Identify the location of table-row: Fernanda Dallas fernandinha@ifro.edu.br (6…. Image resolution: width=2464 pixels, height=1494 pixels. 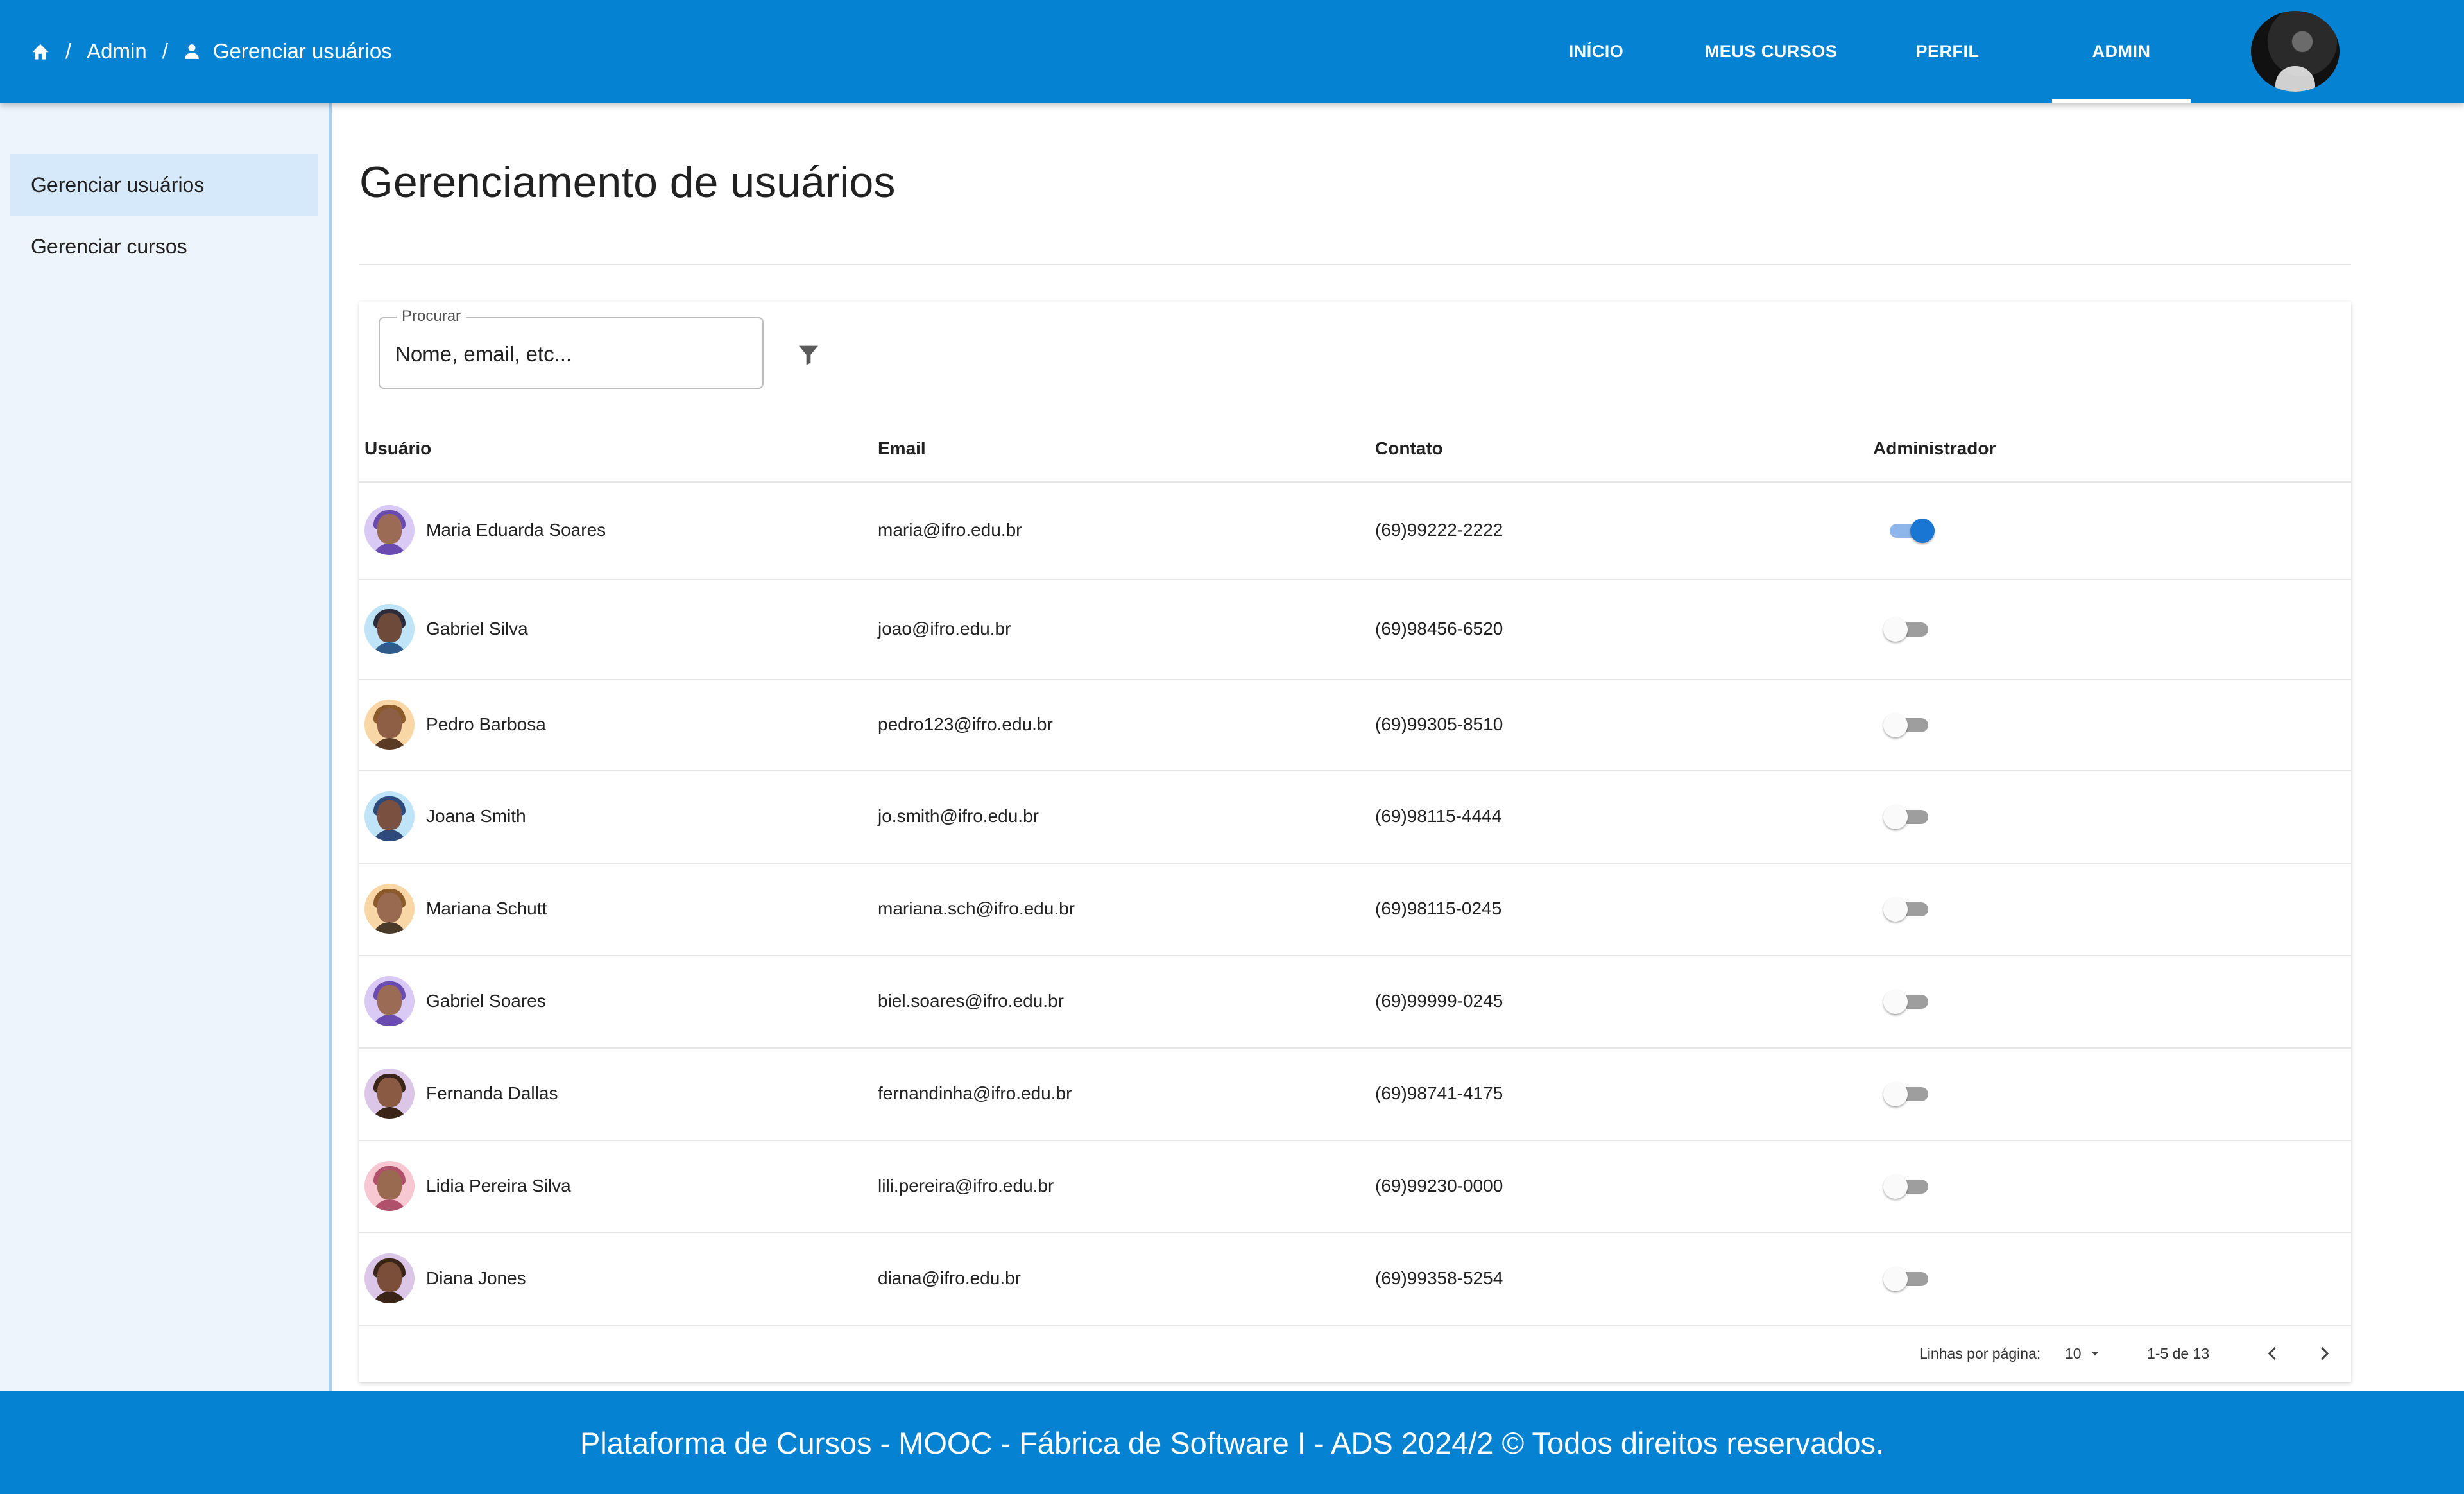
(1355, 1094).